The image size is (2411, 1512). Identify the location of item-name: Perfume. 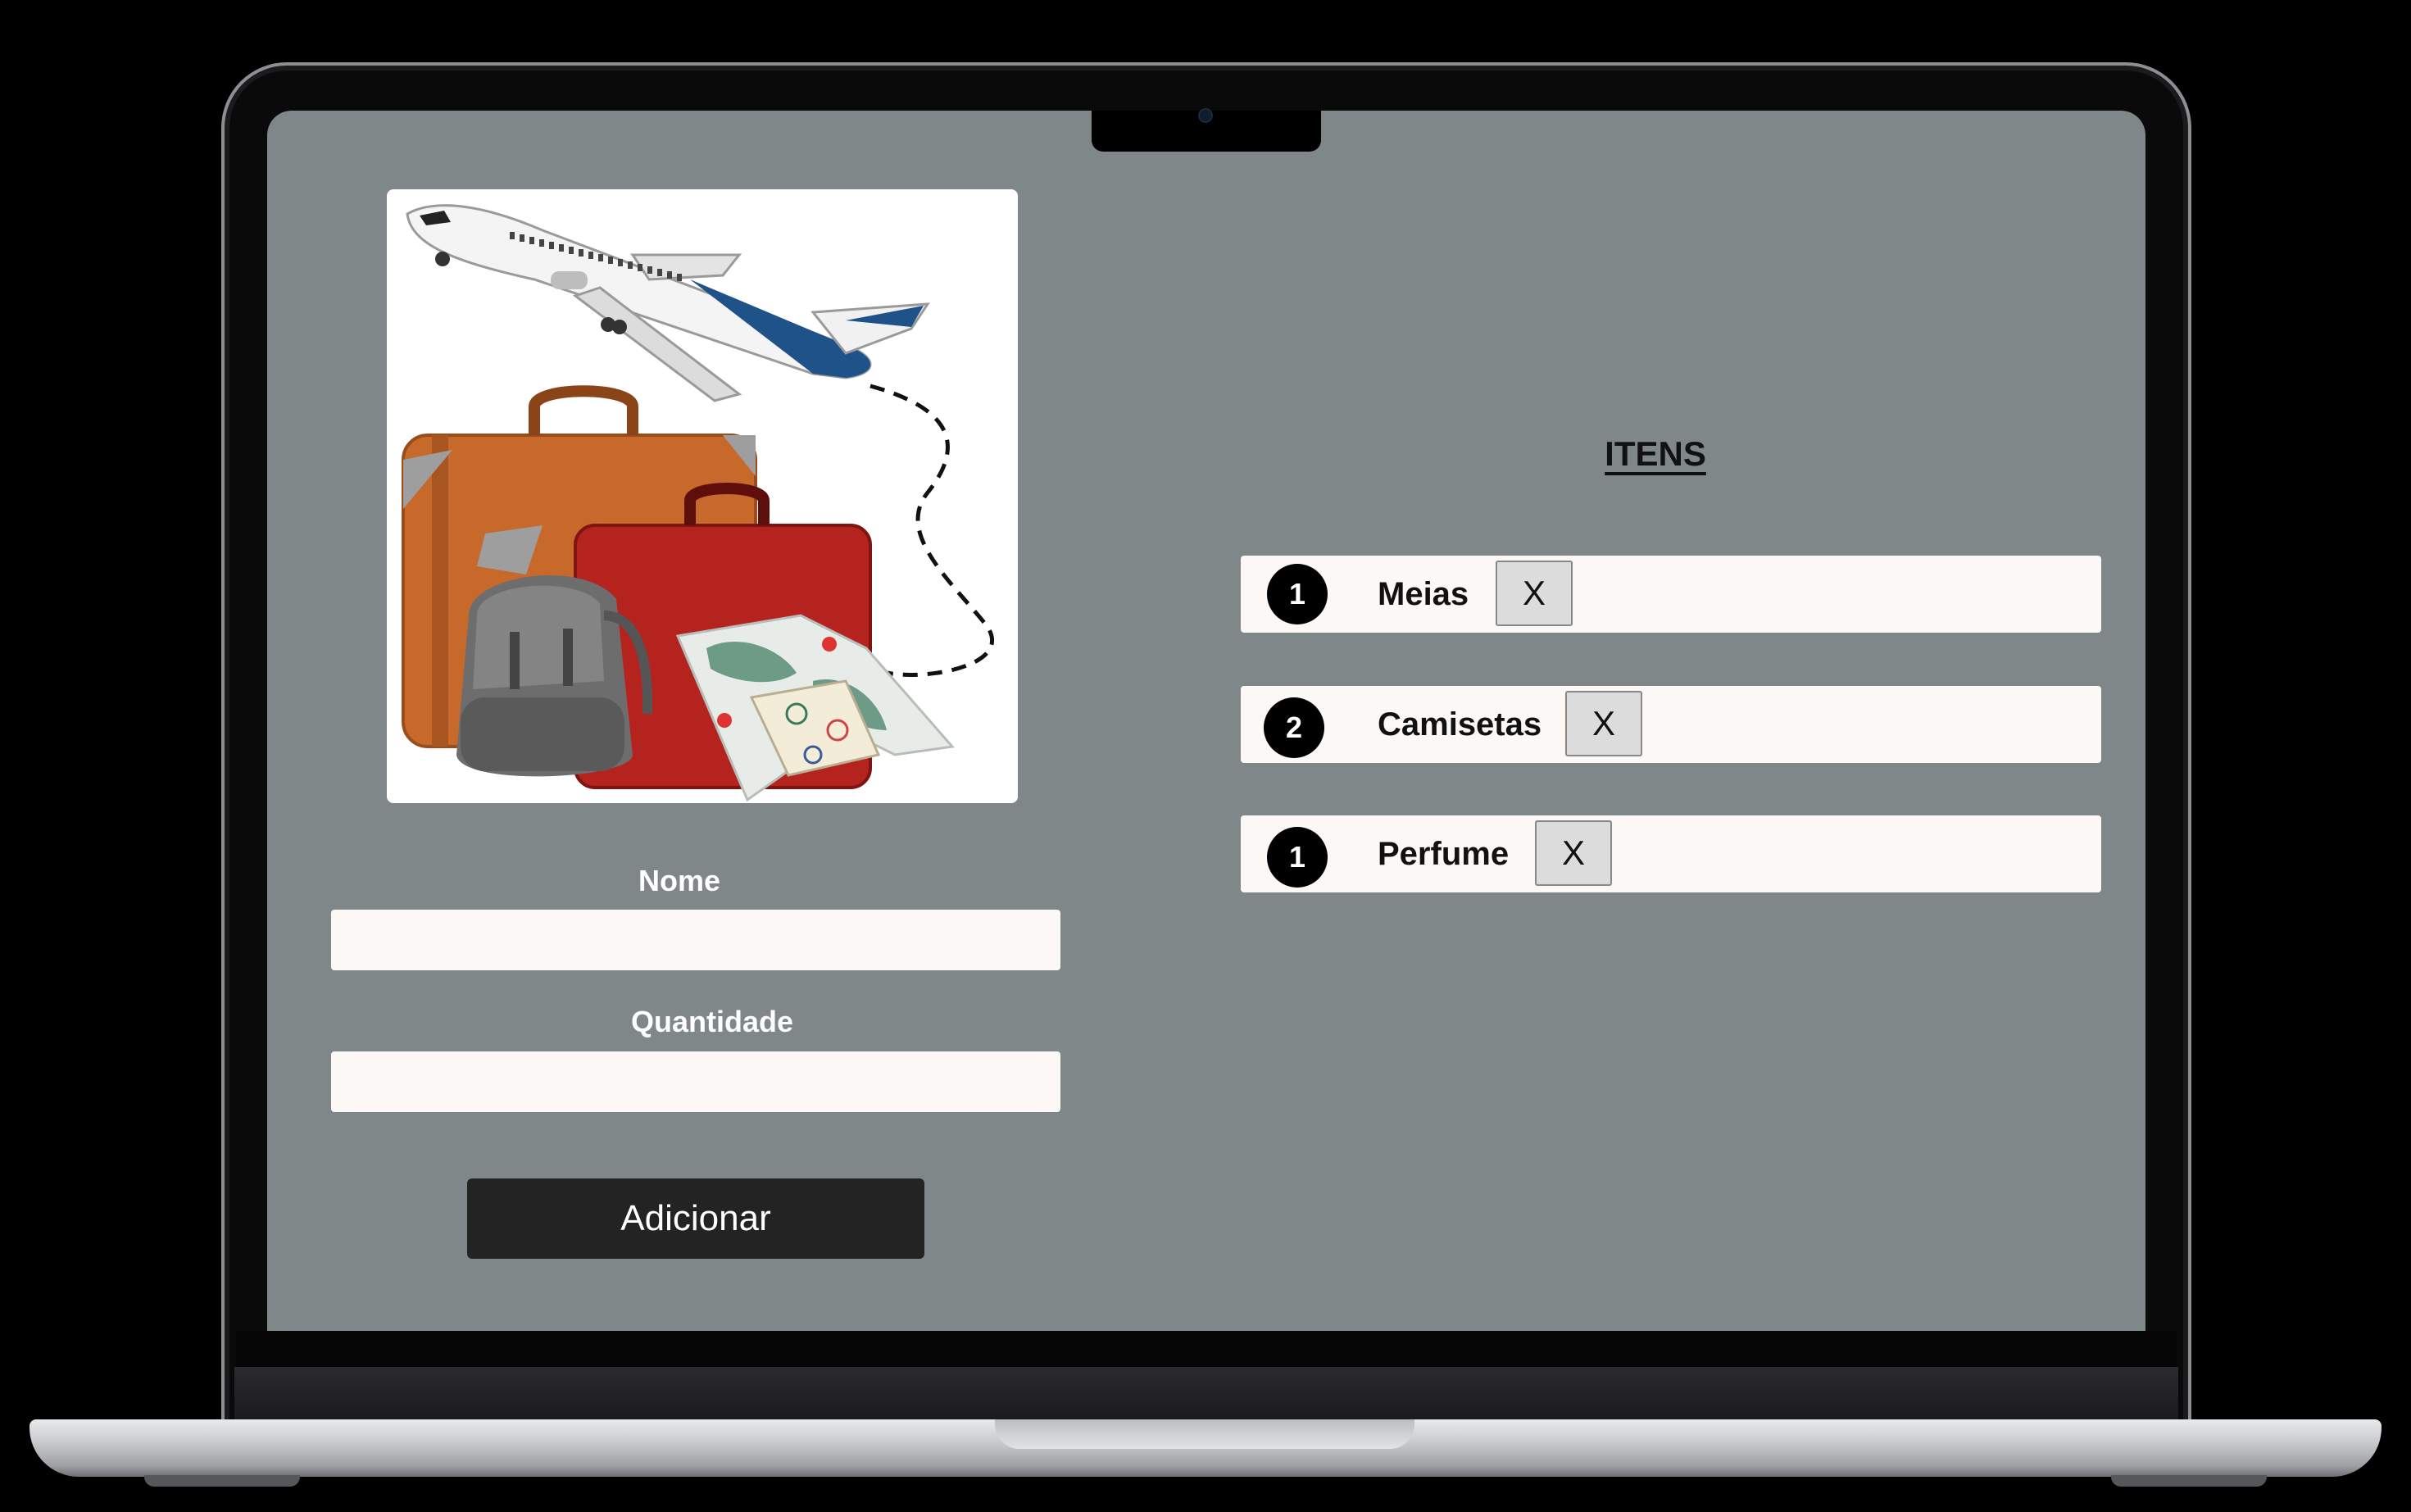
(1444, 854).